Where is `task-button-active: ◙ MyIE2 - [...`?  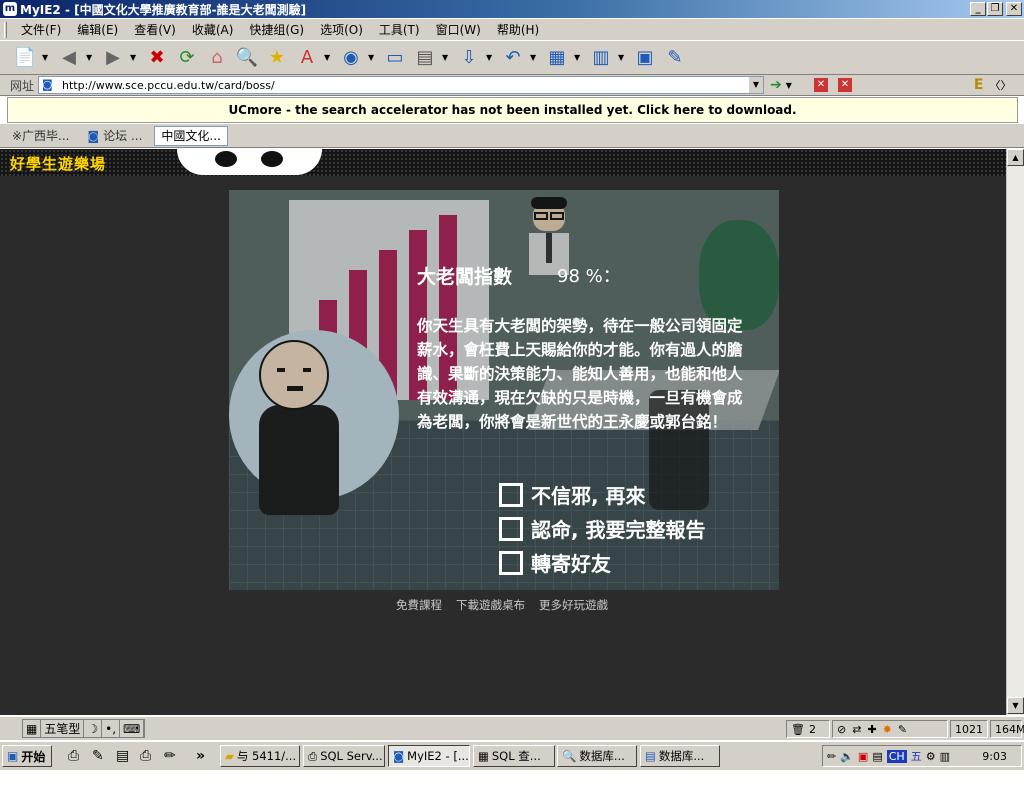
task-button-active: ◙ MyIE2 - [... is located at coordinates (429, 756).